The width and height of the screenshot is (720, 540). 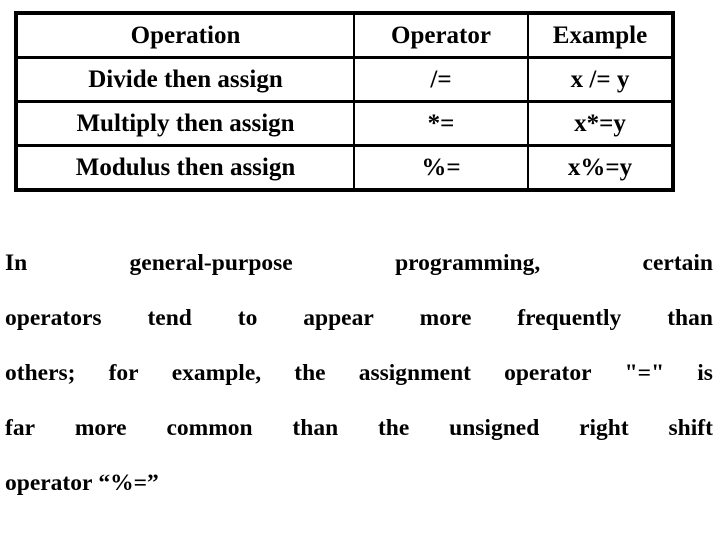 What do you see at coordinates (644, 373) in the screenshot?
I see `paragraph-word: "="` at bounding box center [644, 373].